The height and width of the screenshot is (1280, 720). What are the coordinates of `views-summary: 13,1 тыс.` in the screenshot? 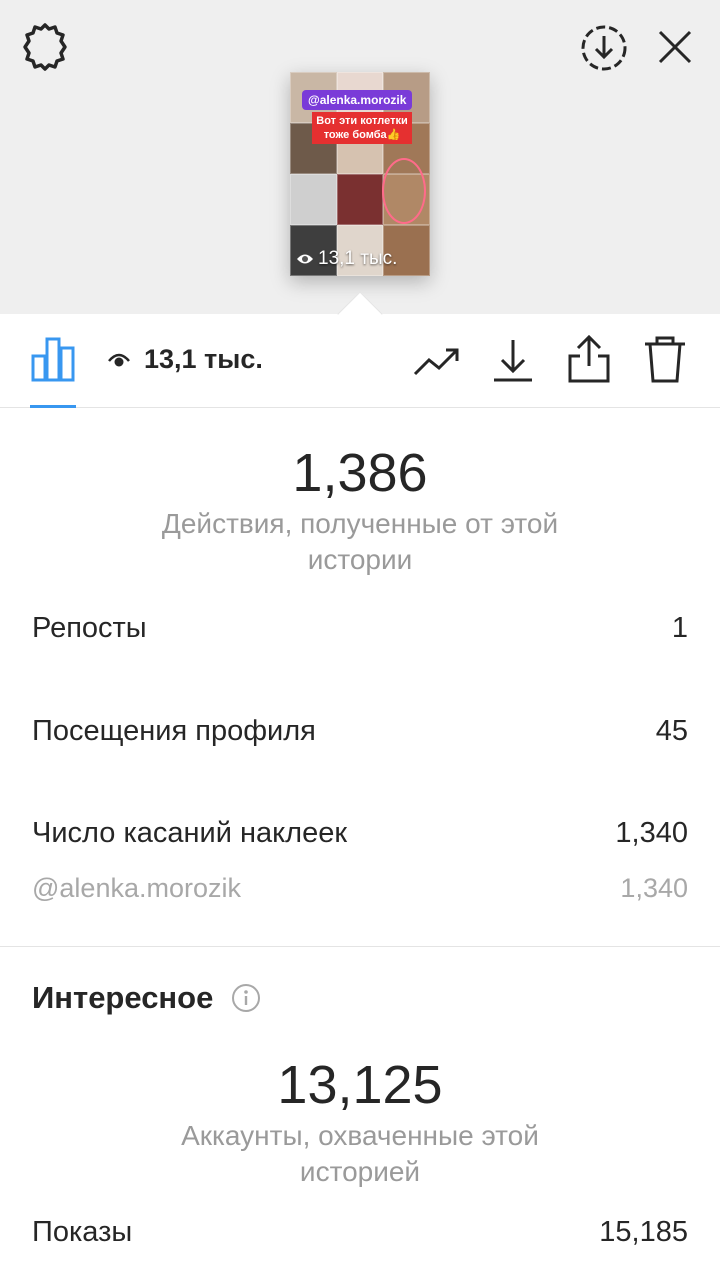 It's located at (185, 359).